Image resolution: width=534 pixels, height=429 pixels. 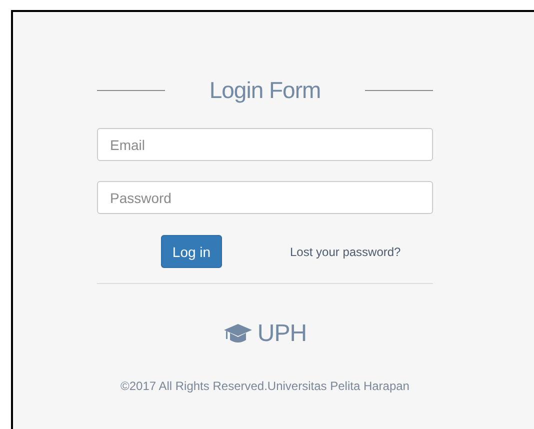 What do you see at coordinates (345, 251) in the screenshot?
I see `lost-password-link: Lost your password?` at bounding box center [345, 251].